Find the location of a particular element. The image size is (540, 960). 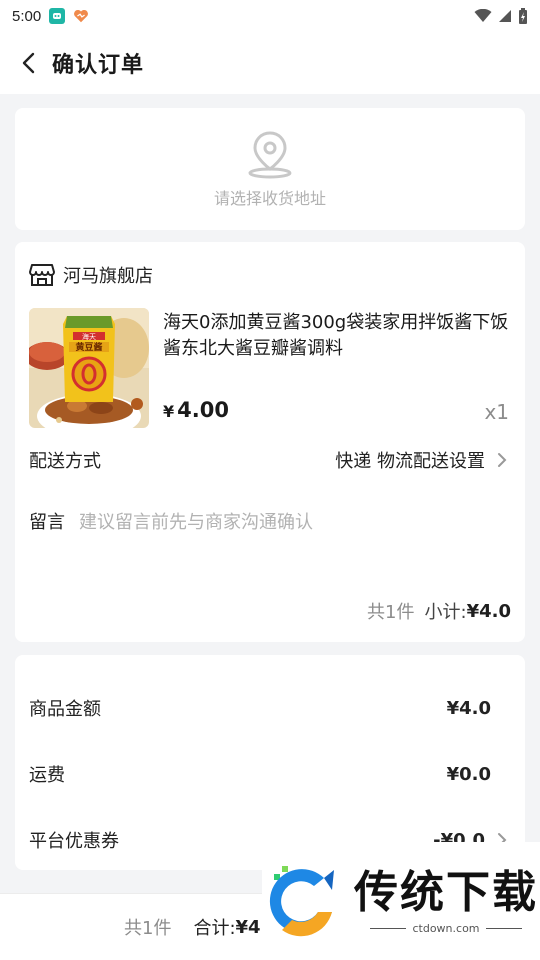

location-pin-icon is located at coordinates (270, 155).